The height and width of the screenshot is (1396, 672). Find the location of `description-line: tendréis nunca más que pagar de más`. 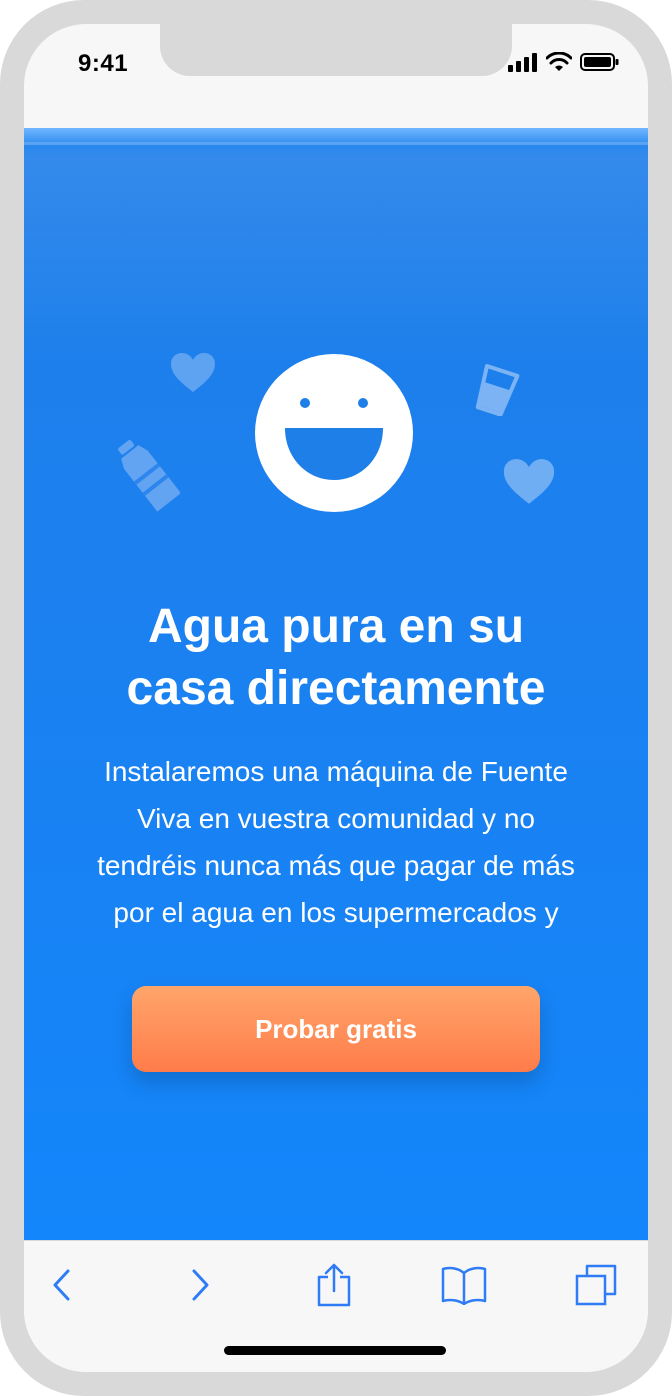

description-line: tendréis nunca más que pagar de más is located at coordinates (336, 865).